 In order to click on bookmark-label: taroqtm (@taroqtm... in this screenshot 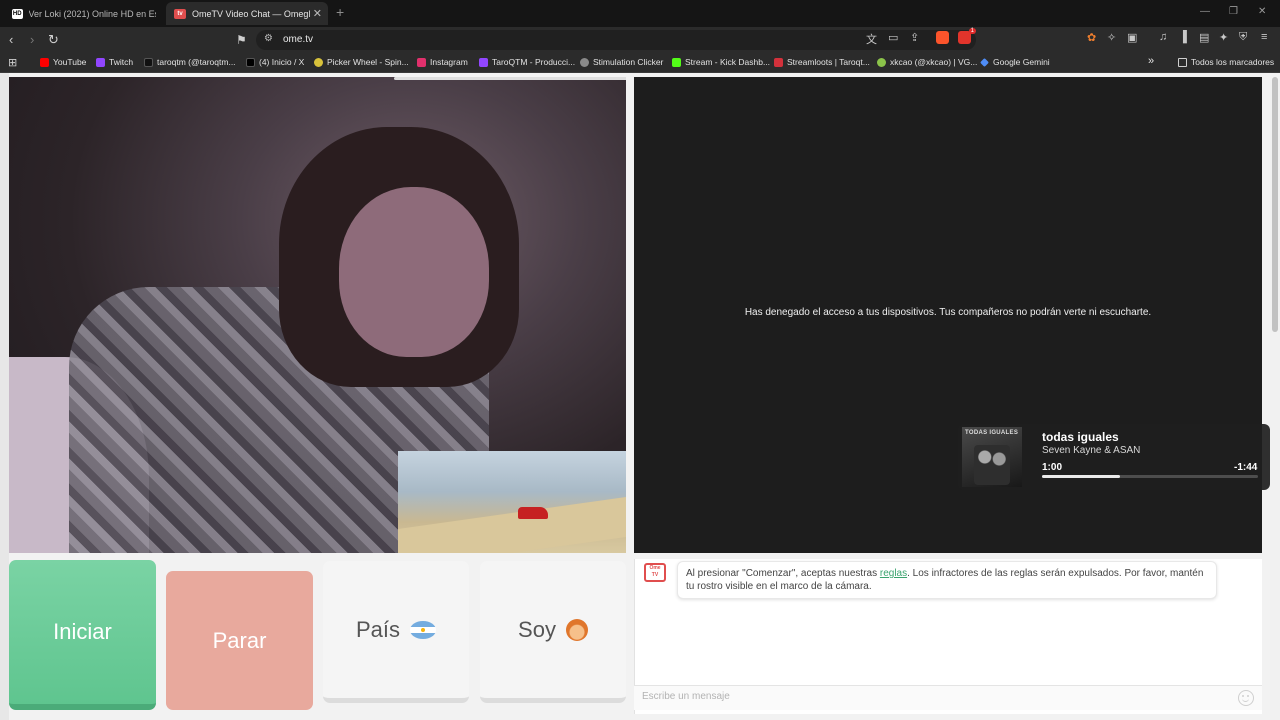, I will do `click(196, 62)`.